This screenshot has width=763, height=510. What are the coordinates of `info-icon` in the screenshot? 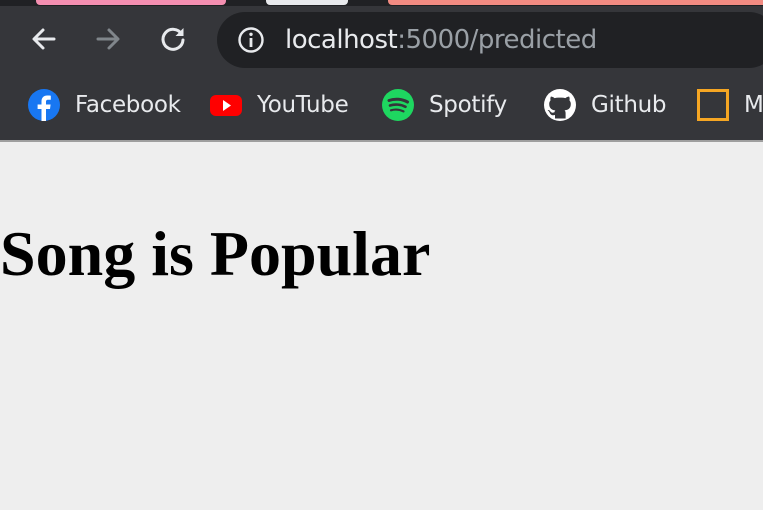 It's located at (251, 40).